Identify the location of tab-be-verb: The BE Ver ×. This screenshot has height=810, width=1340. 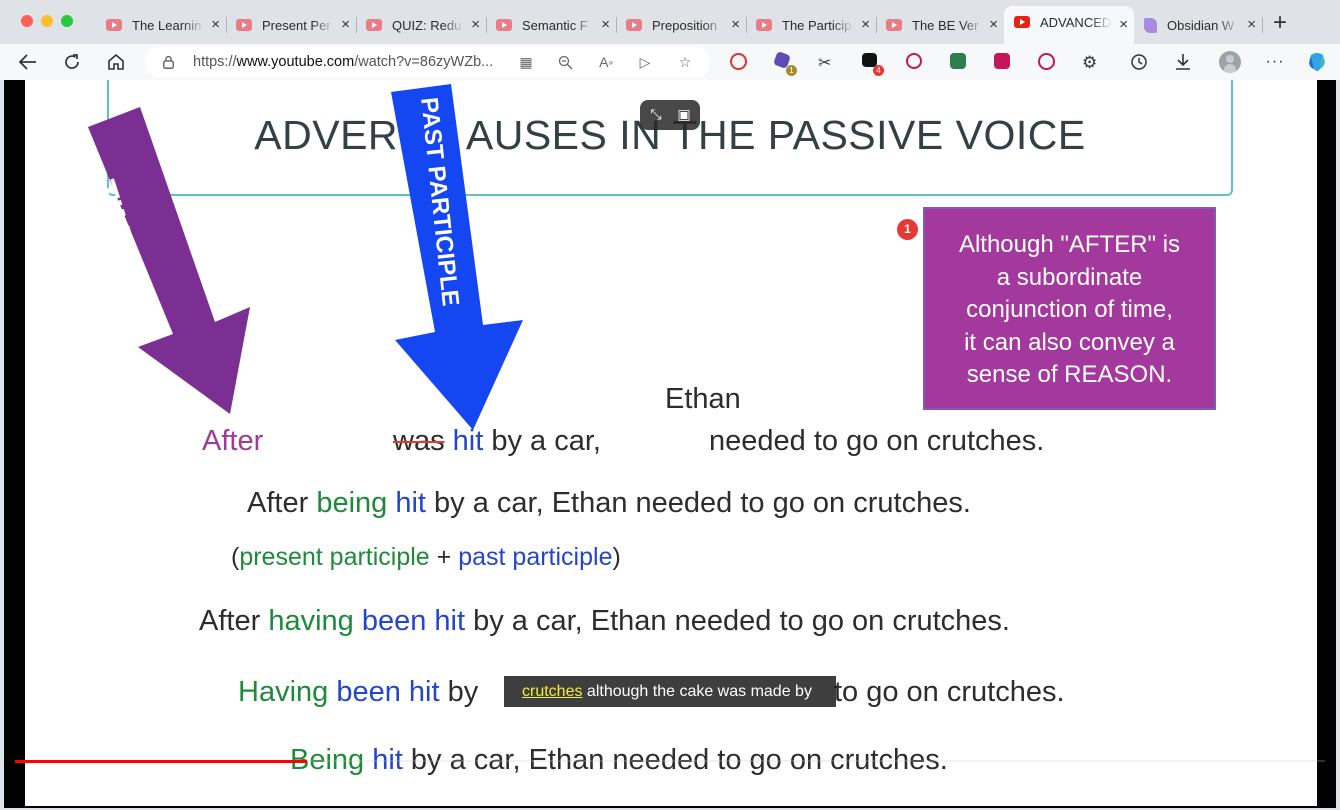
(940, 25).